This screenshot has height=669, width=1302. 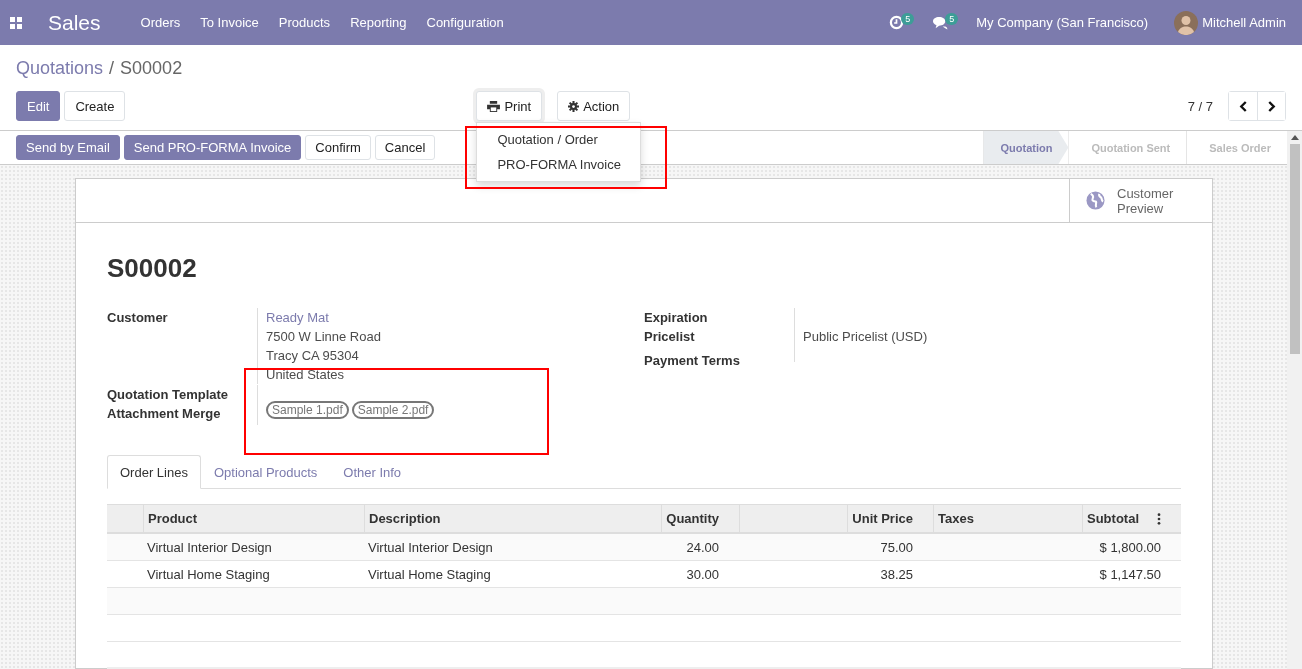 What do you see at coordinates (323, 317) in the screenshot?
I see `customer-link: Ready Mat` at bounding box center [323, 317].